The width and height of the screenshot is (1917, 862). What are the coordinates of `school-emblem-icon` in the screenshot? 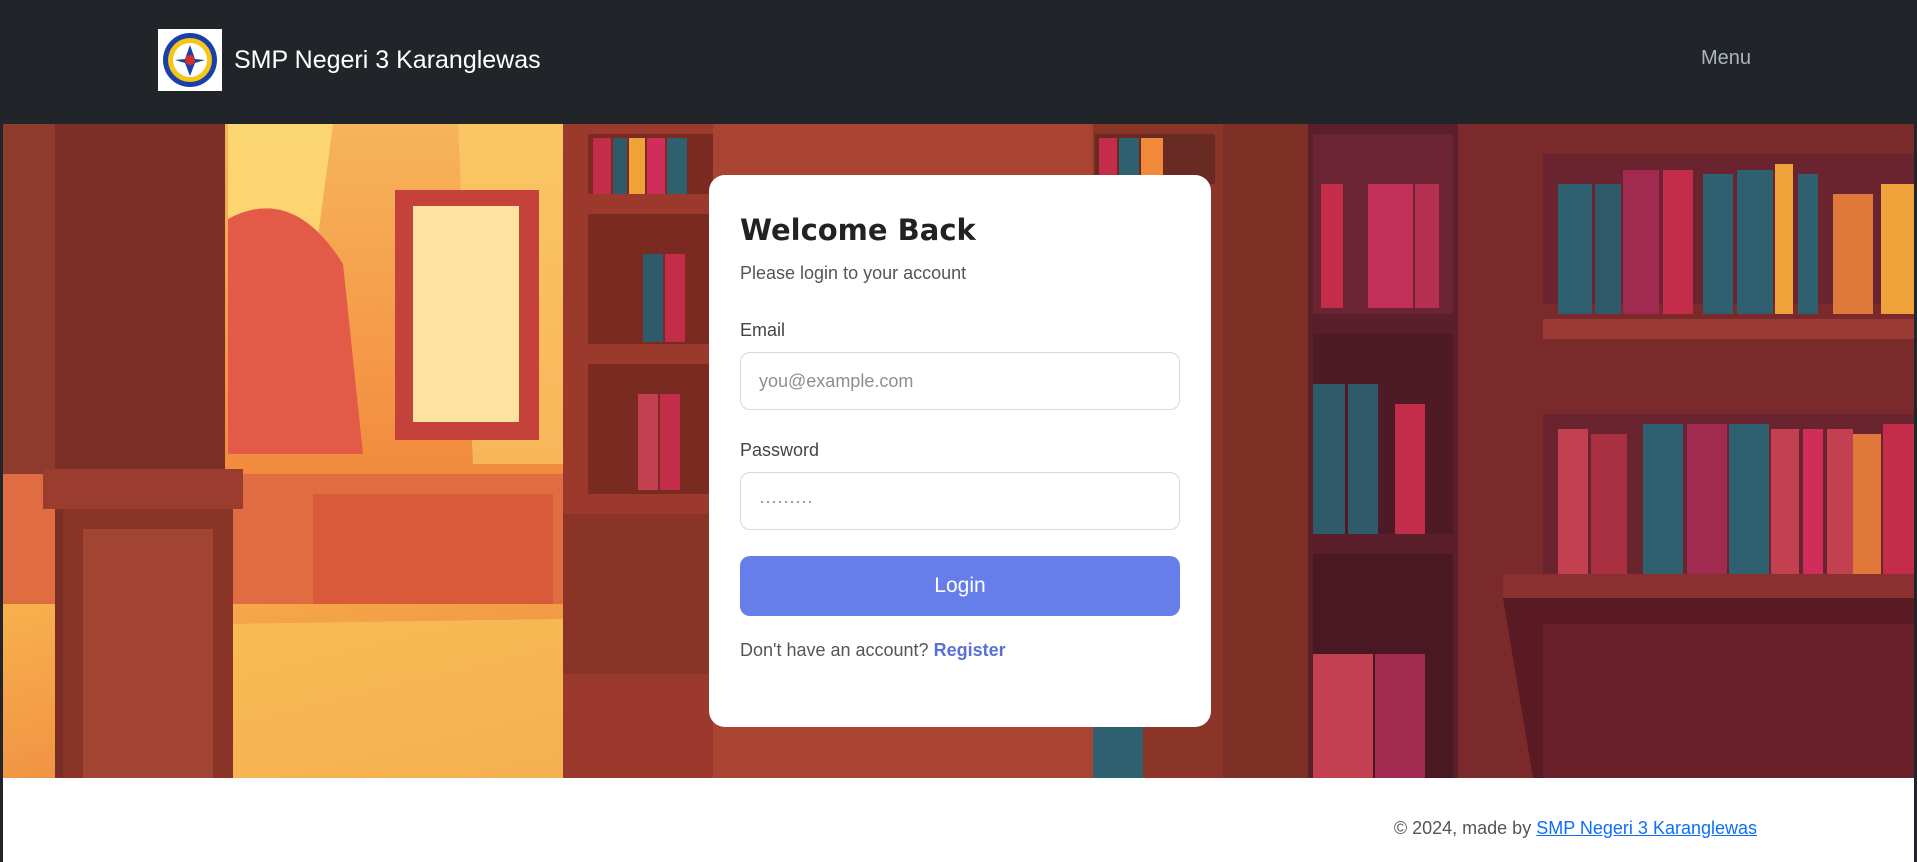 It's located at (190, 60).